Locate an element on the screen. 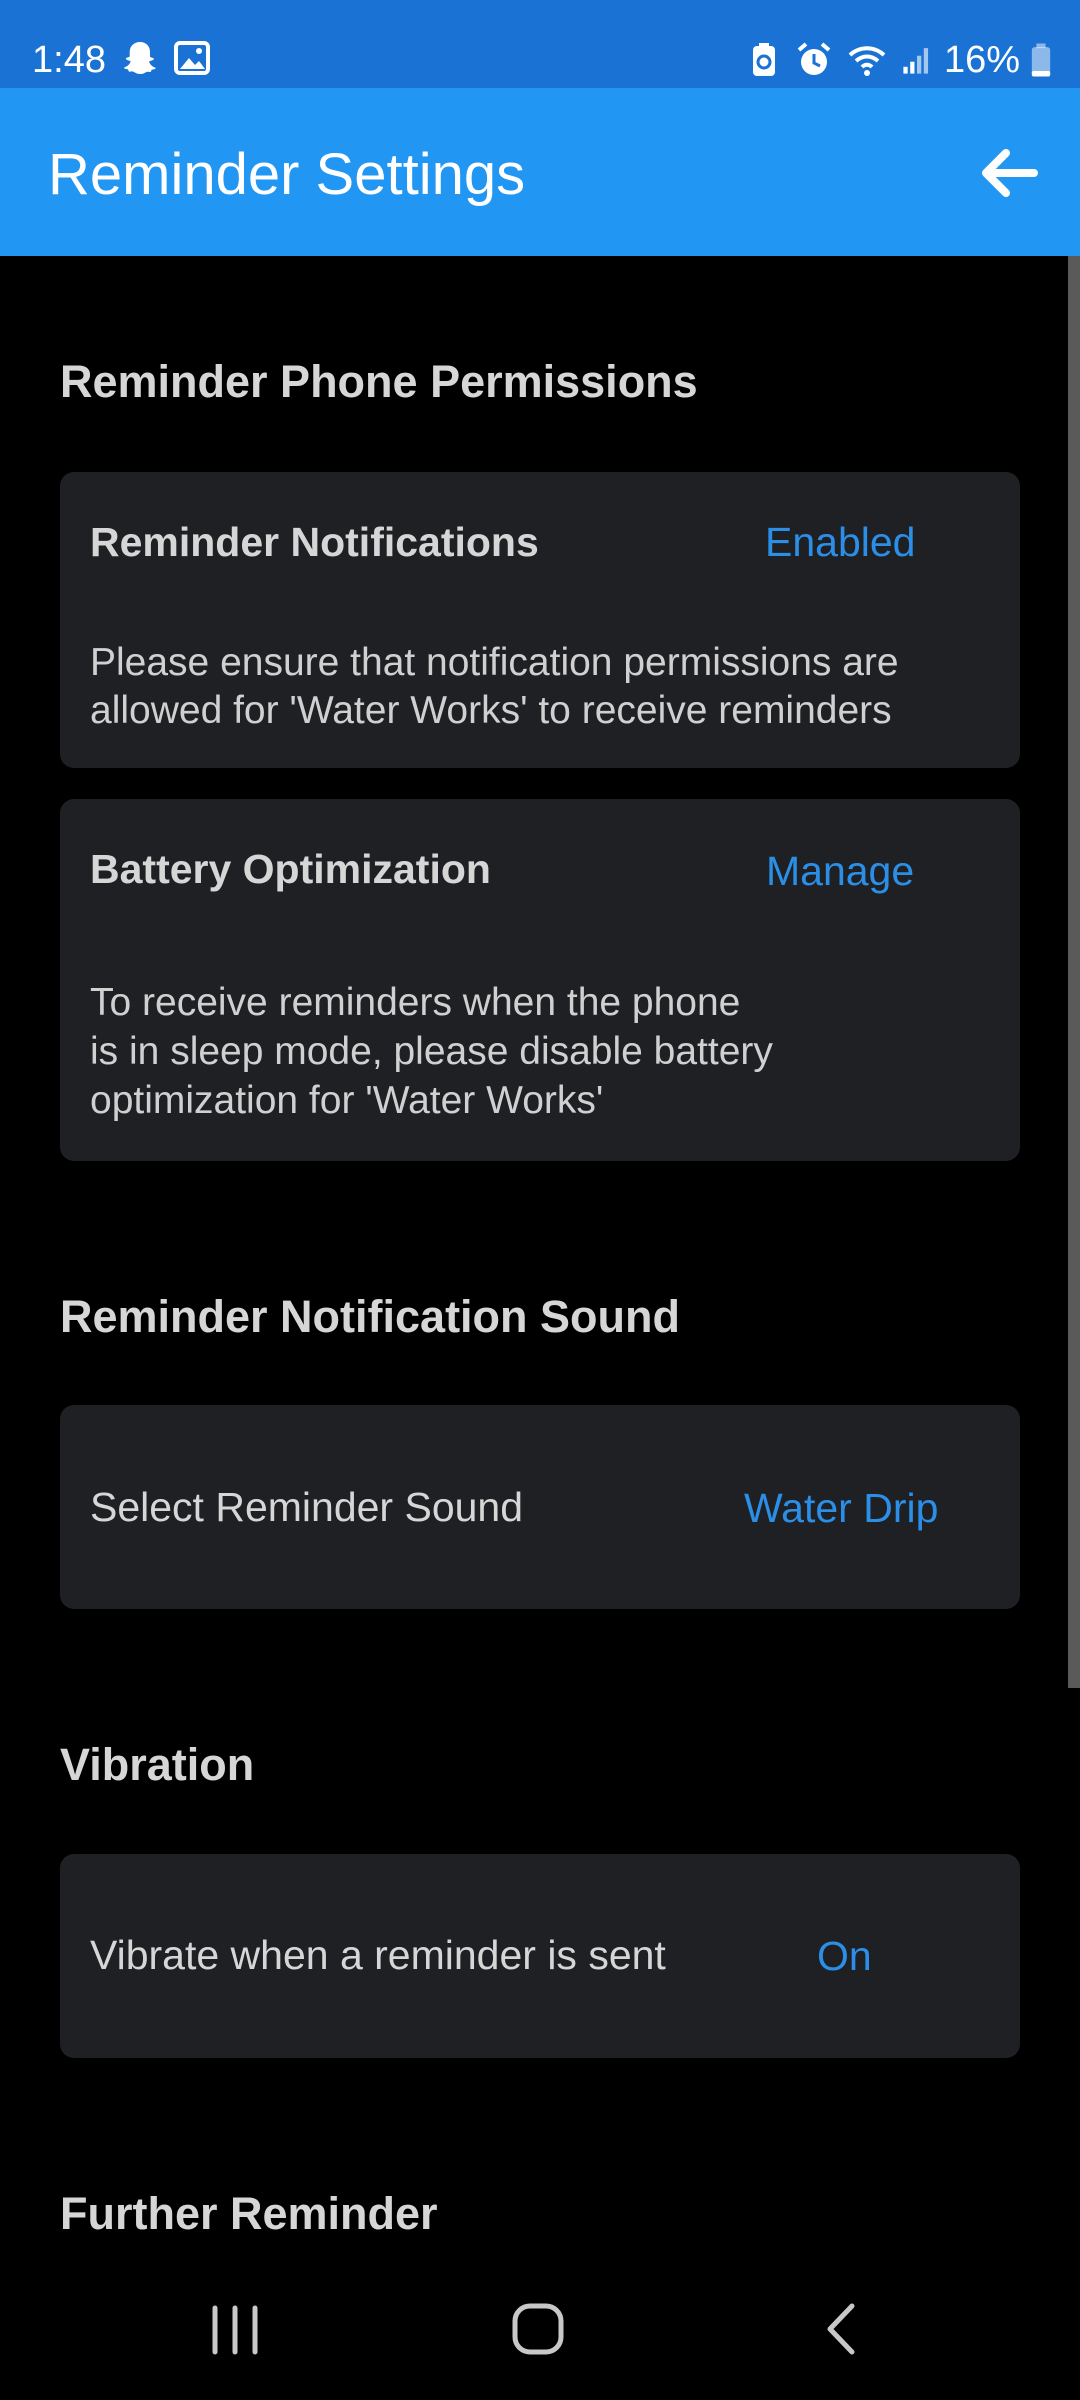 This screenshot has height=2400, width=1080. sound-select-button: Water Drip is located at coordinates (841, 1508).